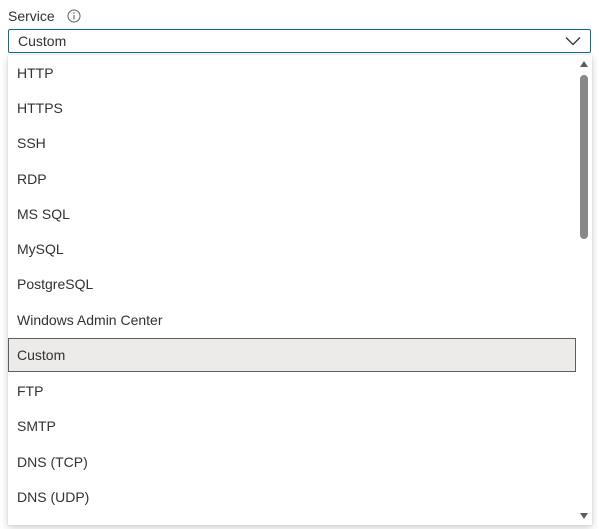  I want to click on dropdown-option-label: PostgreSQL, so click(55, 284).